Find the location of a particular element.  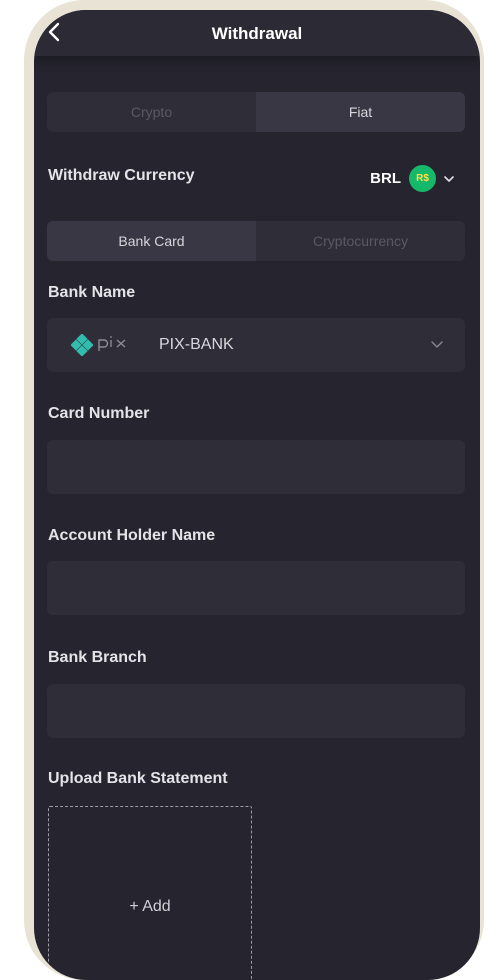

pix-logo is located at coordinates (104, 345).